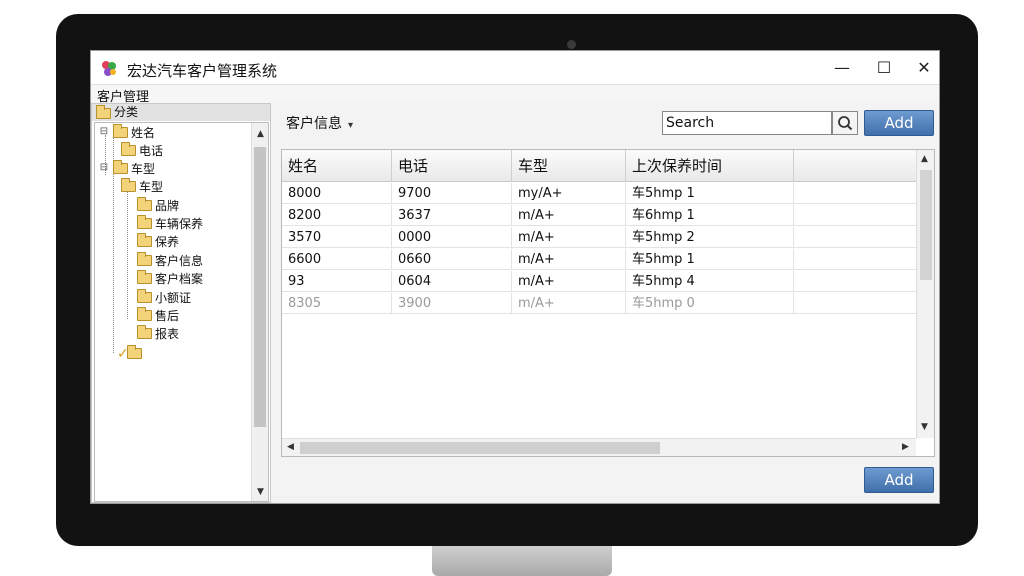  Describe the element at coordinates (179, 261) in the screenshot. I see `tree-item-label: 客户信息` at that location.